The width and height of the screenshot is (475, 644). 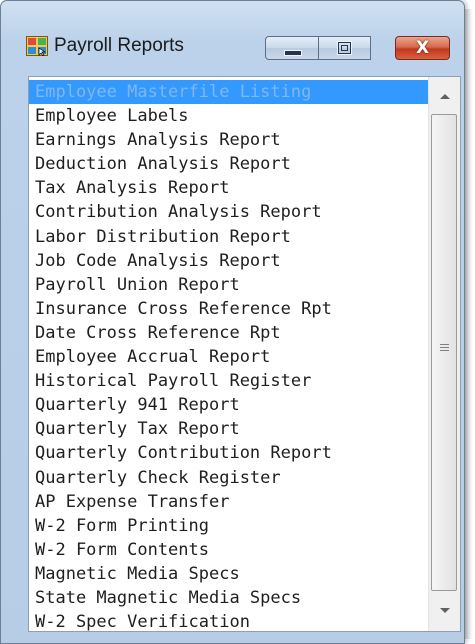 I want to click on restore-icon, so click(x=344, y=48).